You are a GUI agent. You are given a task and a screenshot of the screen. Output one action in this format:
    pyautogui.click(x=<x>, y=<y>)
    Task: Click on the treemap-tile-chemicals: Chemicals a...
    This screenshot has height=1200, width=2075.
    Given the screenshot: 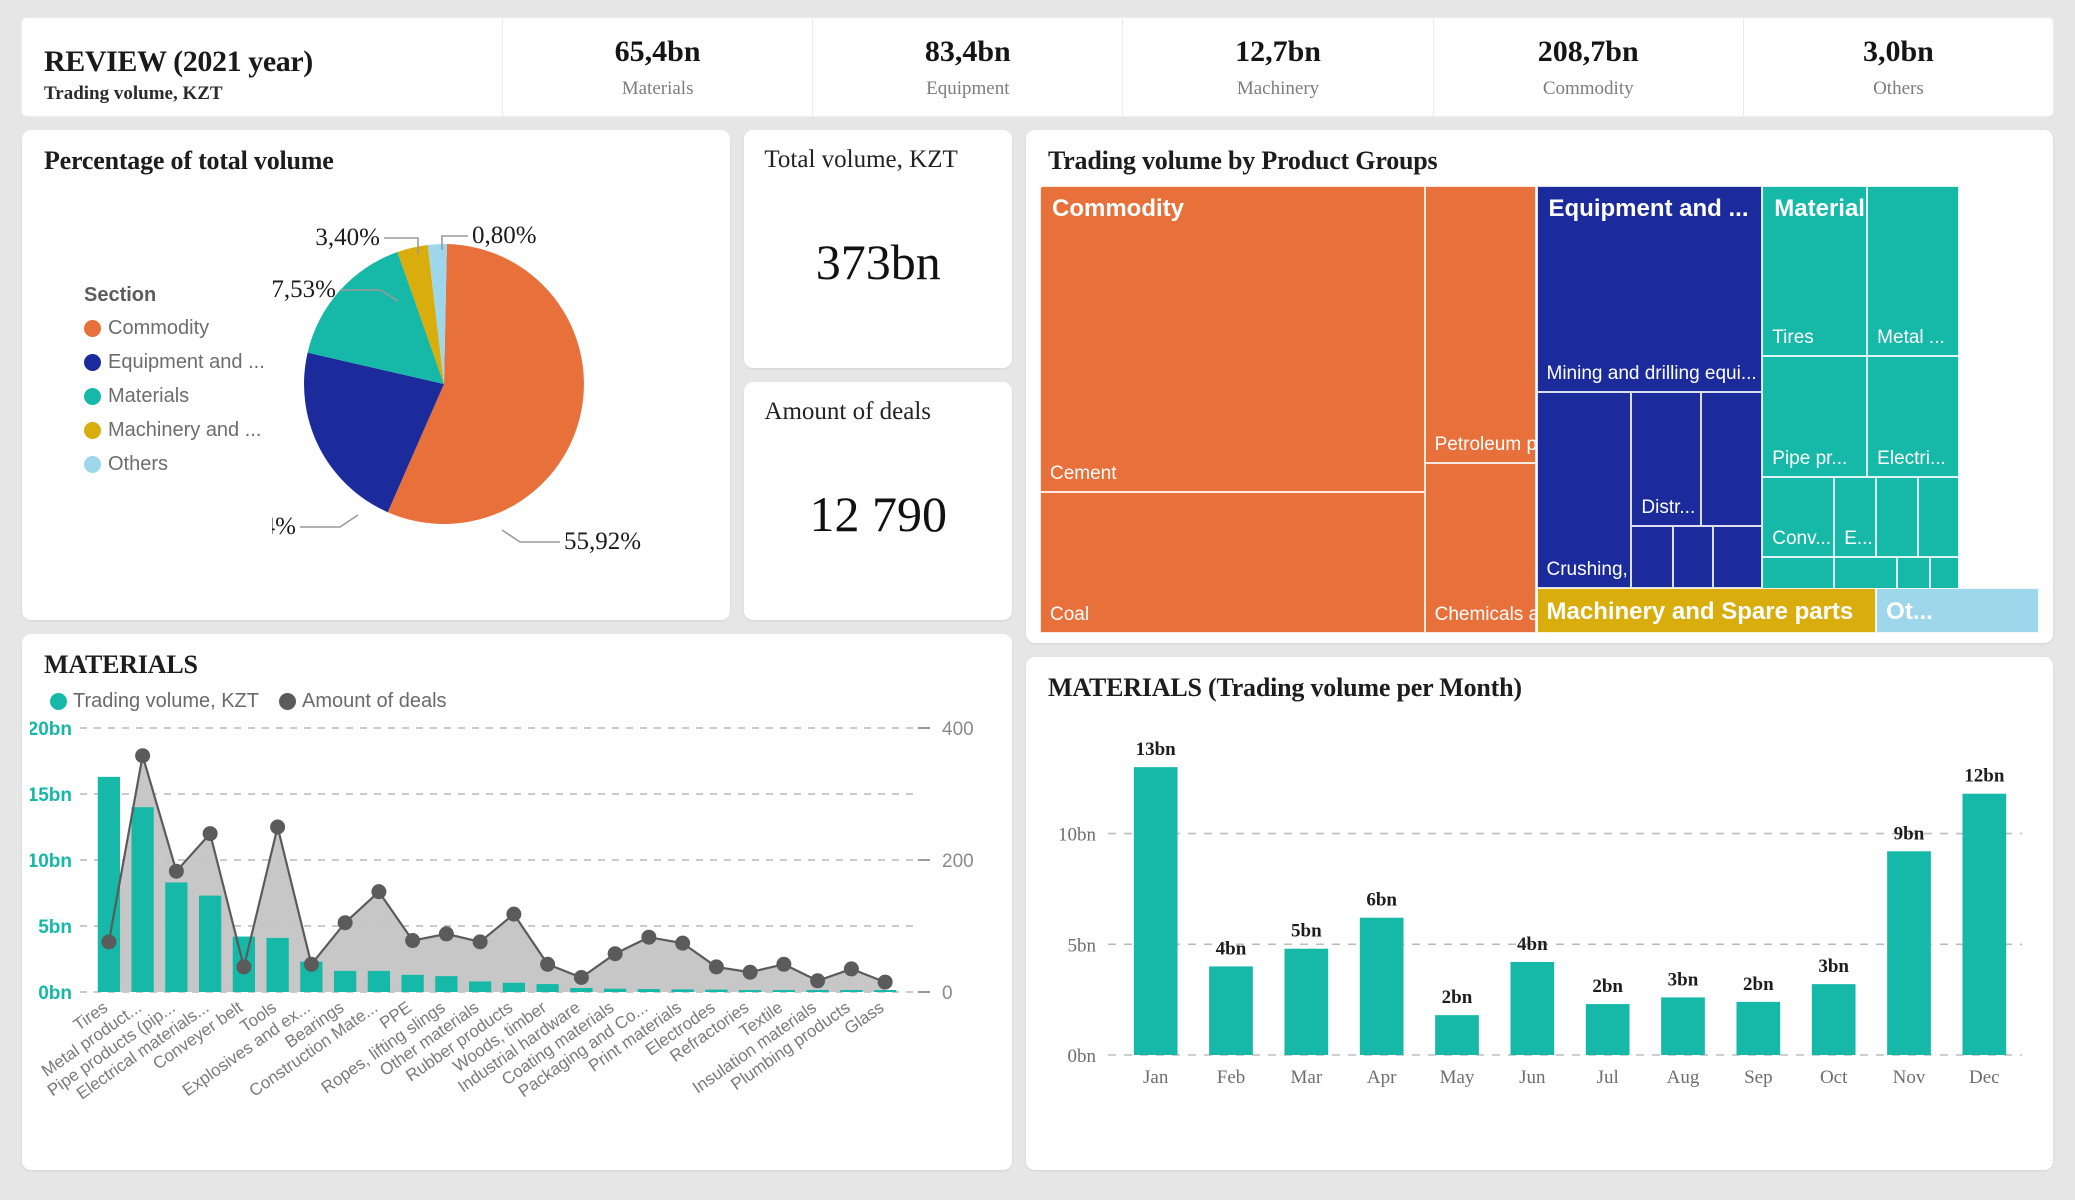 What is the action you would take?
    pyautogui.click(x=1480, y=548)
    